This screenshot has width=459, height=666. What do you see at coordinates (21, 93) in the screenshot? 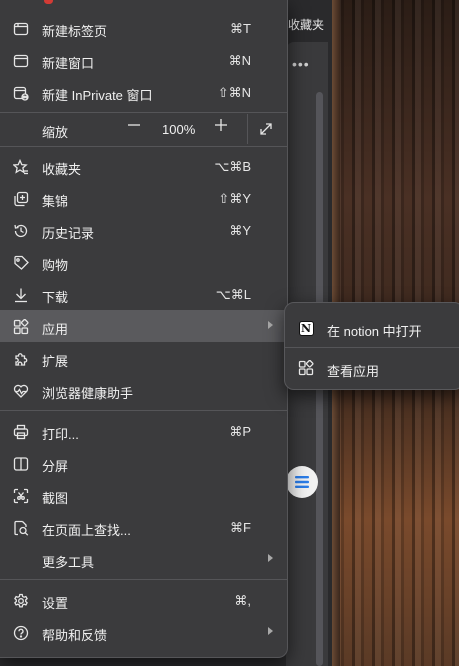
I see `inprivate-window-icon` at bounding box center [21, 93].